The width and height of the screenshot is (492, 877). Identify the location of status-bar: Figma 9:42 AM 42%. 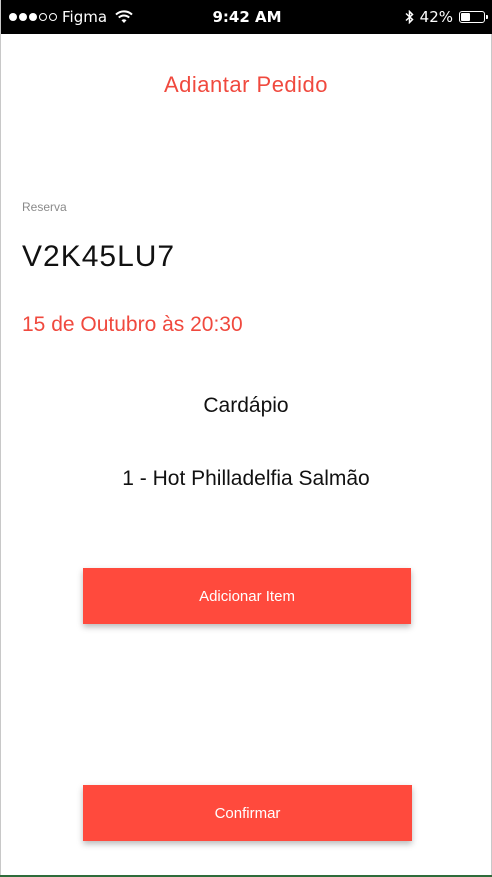
(246, 17).